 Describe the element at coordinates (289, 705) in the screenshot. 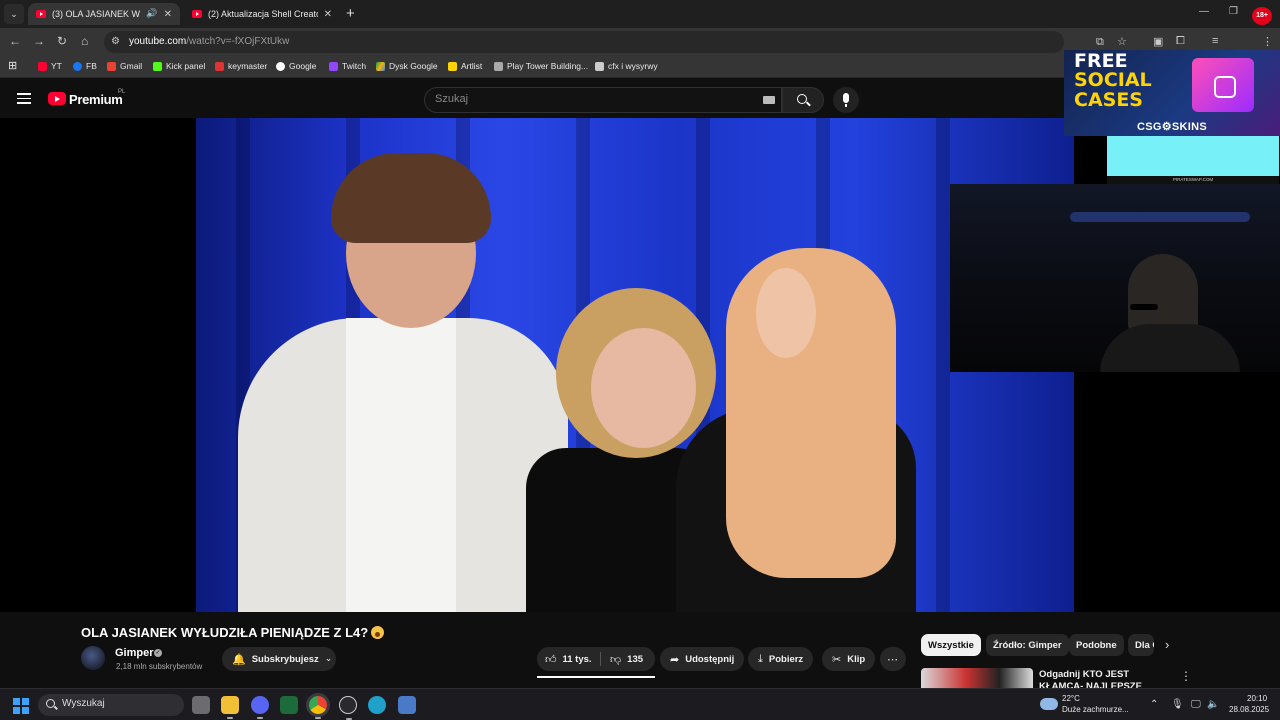

I see `excel-icon` at that location.